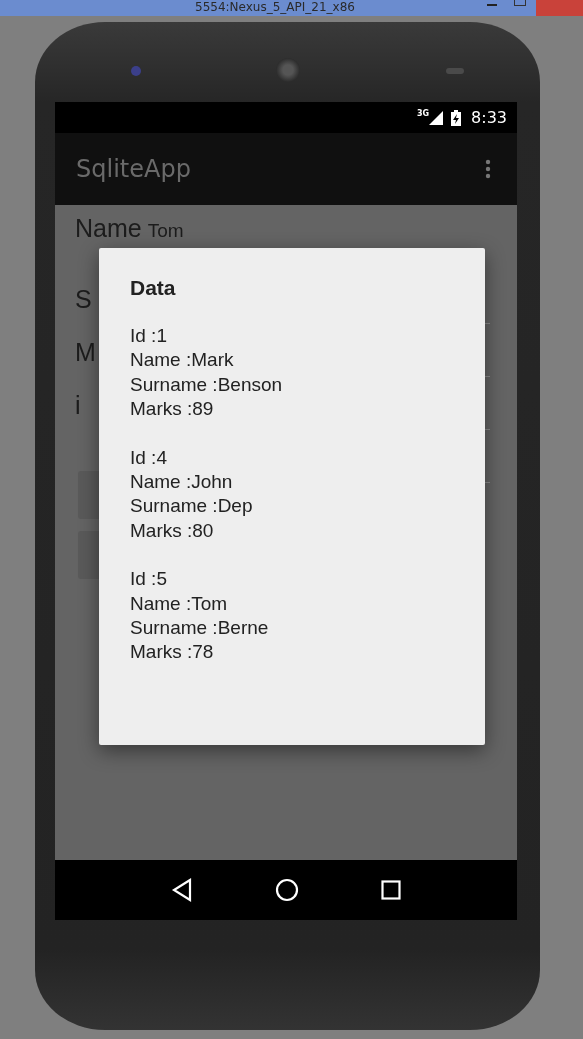  I want to click on field-label: i, so click(78, 405).